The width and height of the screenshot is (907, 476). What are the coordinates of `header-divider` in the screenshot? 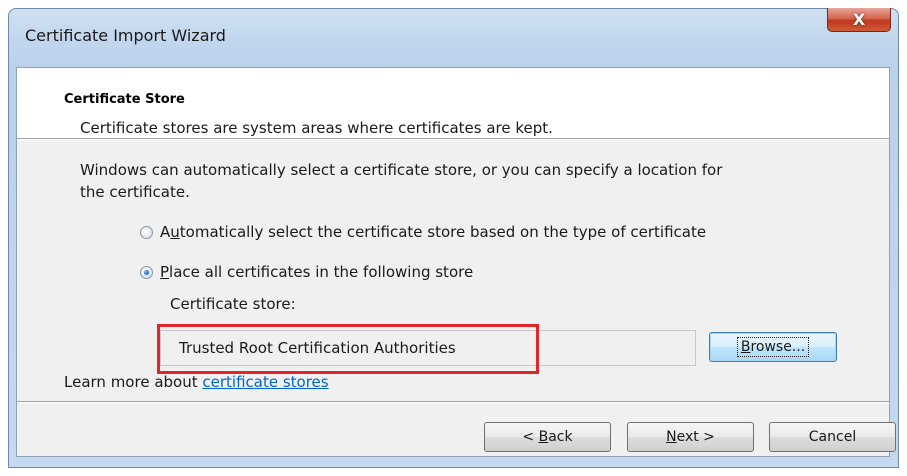 It's located at (453, 139).